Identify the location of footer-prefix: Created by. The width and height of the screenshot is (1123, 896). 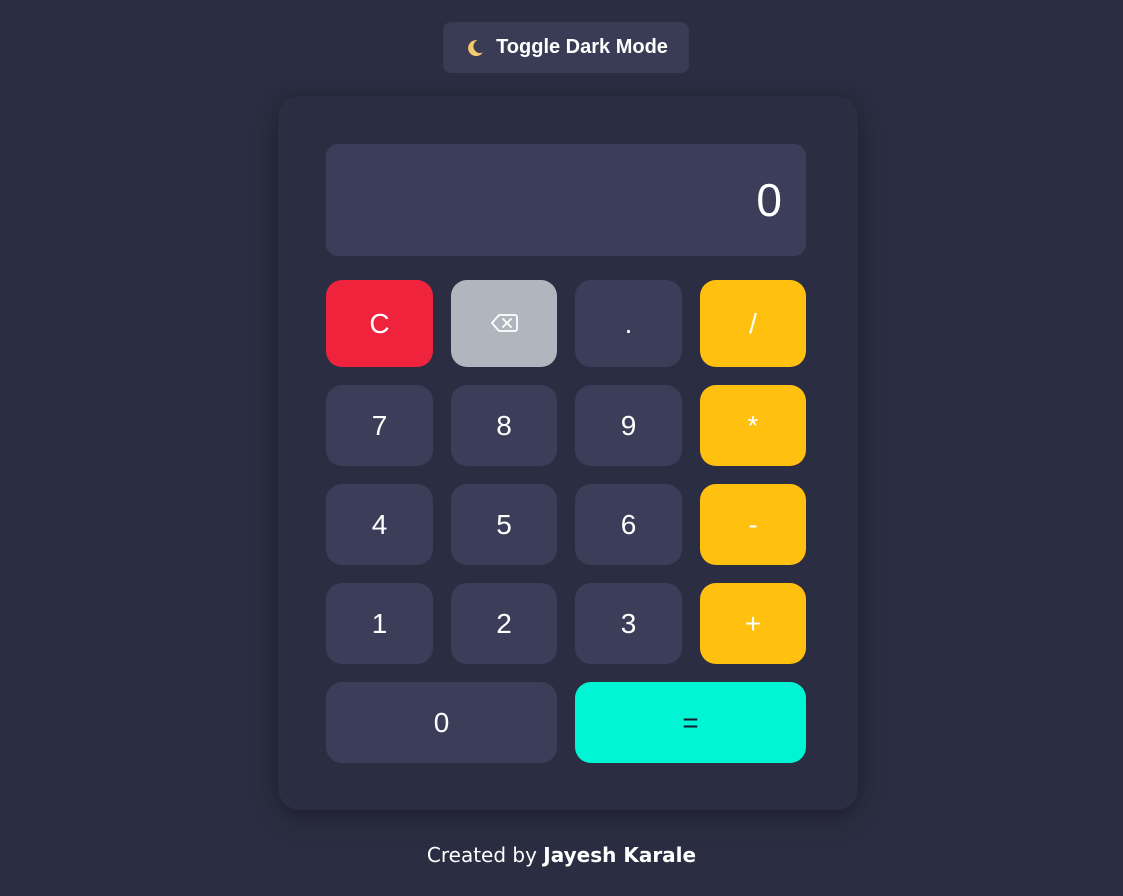
(481, 855).